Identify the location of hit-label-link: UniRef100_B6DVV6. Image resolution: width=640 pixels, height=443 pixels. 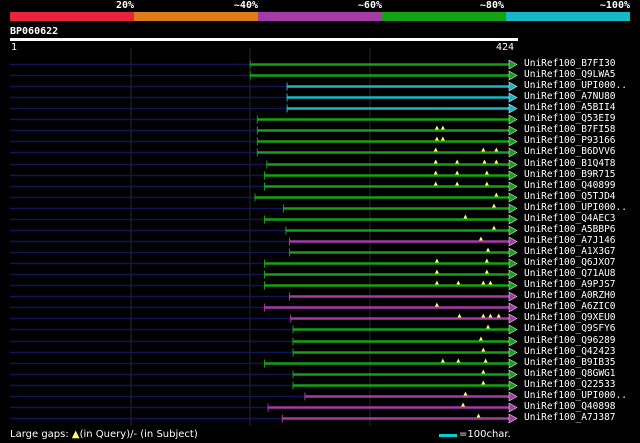
(570, 152).